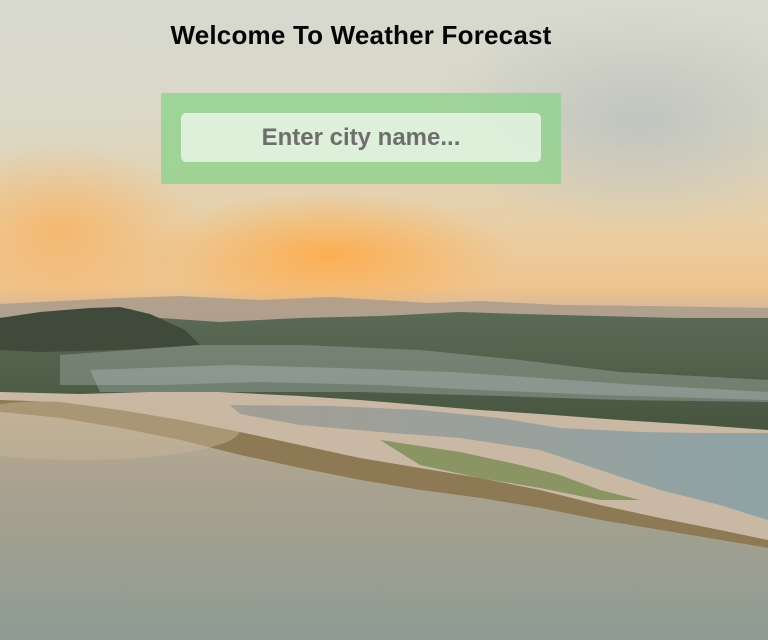 Image resolution: width=768 pixels, height=640 pixels. I want to click on search-container, so click(361, 138).